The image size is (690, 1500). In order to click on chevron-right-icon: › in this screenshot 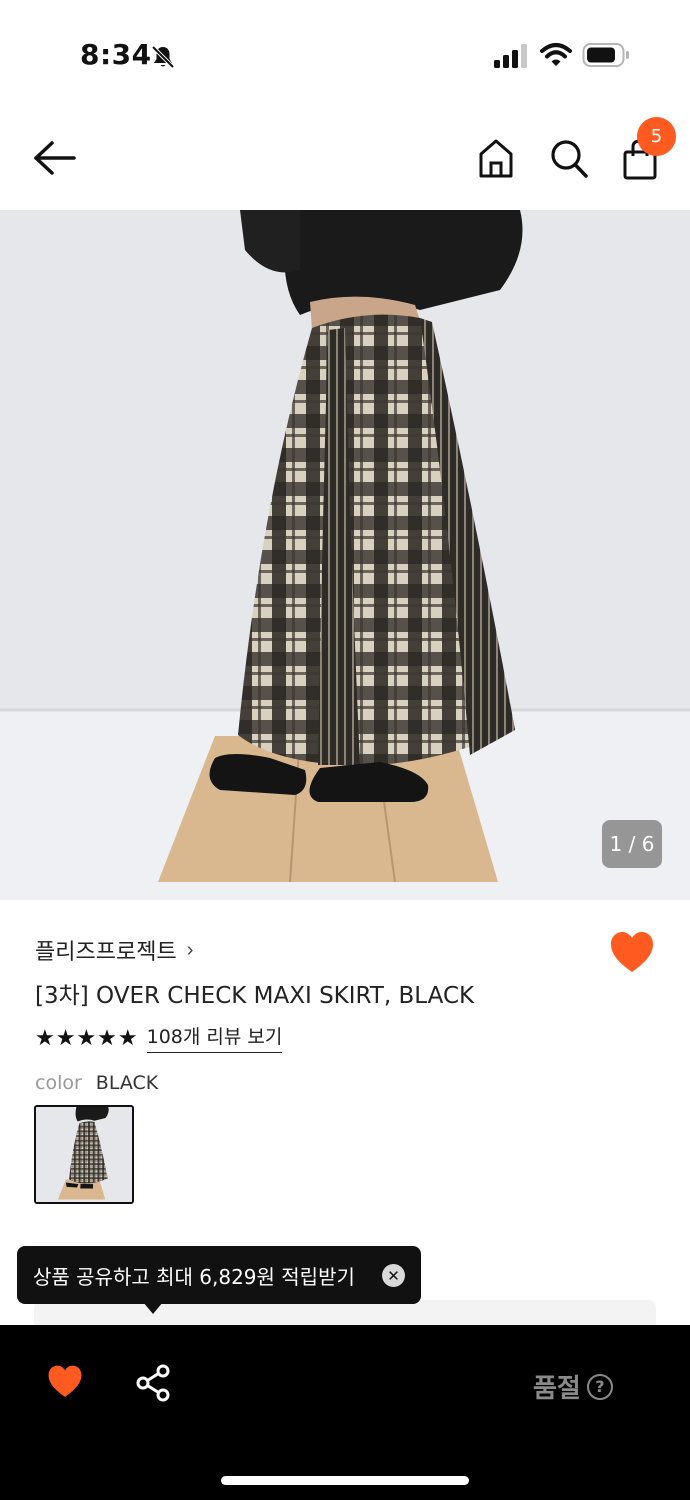, I will do `click(190, 949)`.